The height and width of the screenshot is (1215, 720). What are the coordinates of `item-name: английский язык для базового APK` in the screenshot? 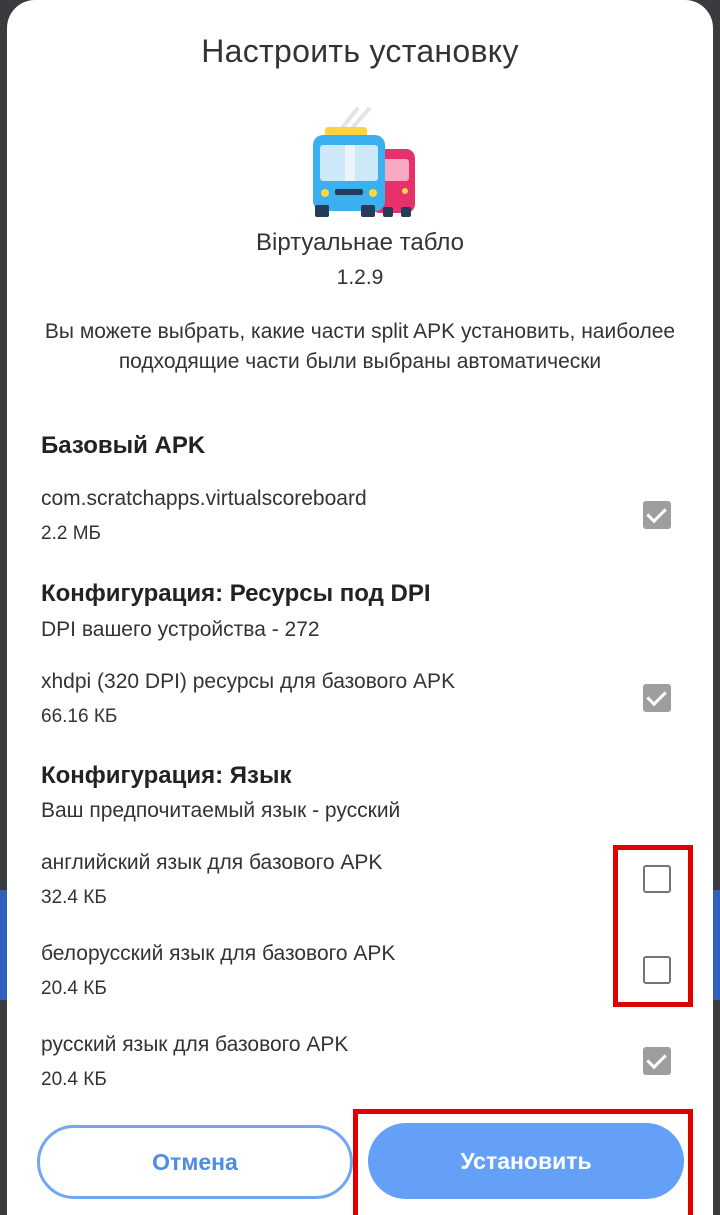 It's located at (212, 862).